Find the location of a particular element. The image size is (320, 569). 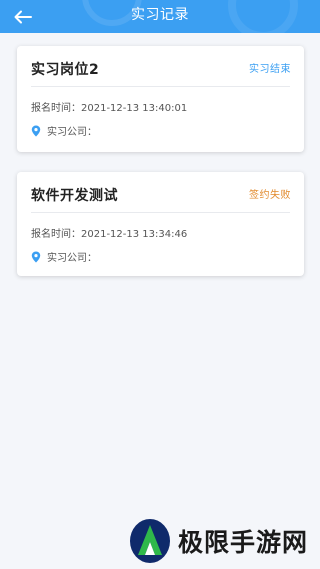

signup-time-value: 2021-12-13 13:40:01 is located at coordinates (134, 108).